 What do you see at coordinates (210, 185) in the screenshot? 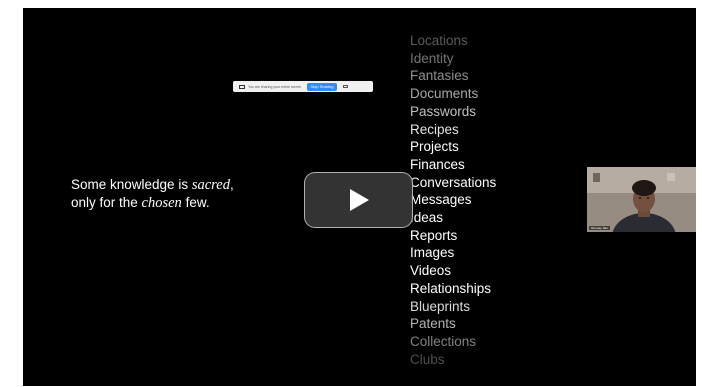
I see `tagline-emphasis-sacred: sacred` at bounding box center [210, 185].